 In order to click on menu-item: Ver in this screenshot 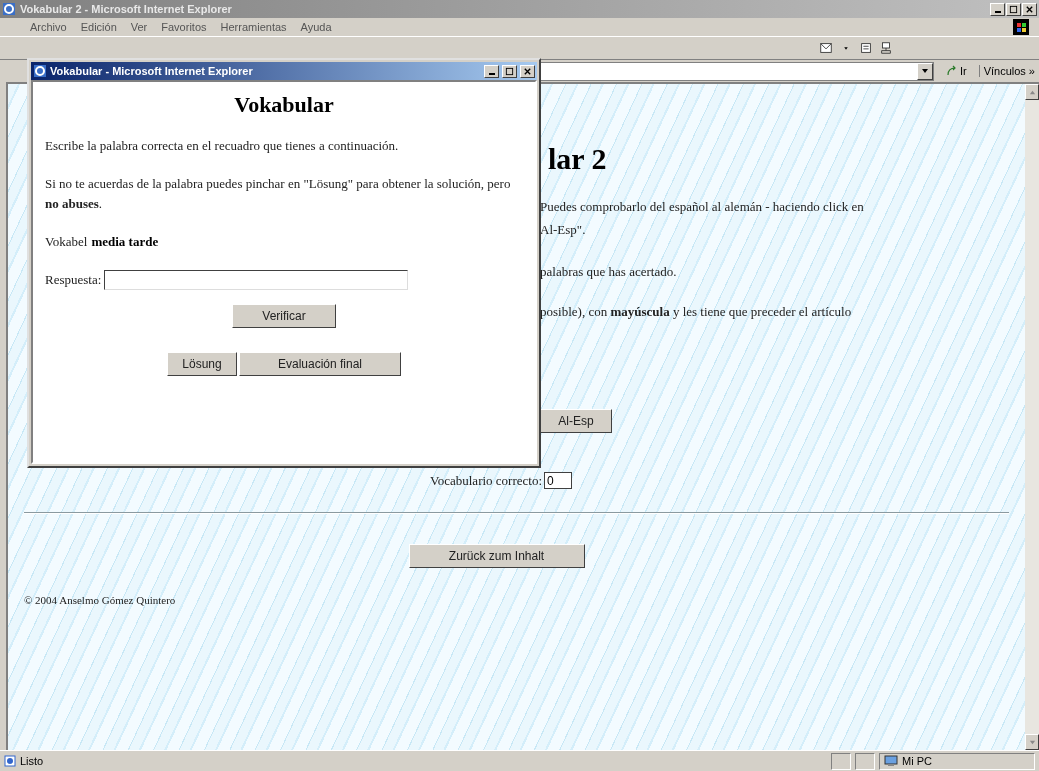, I will do `click(139, 27)`.